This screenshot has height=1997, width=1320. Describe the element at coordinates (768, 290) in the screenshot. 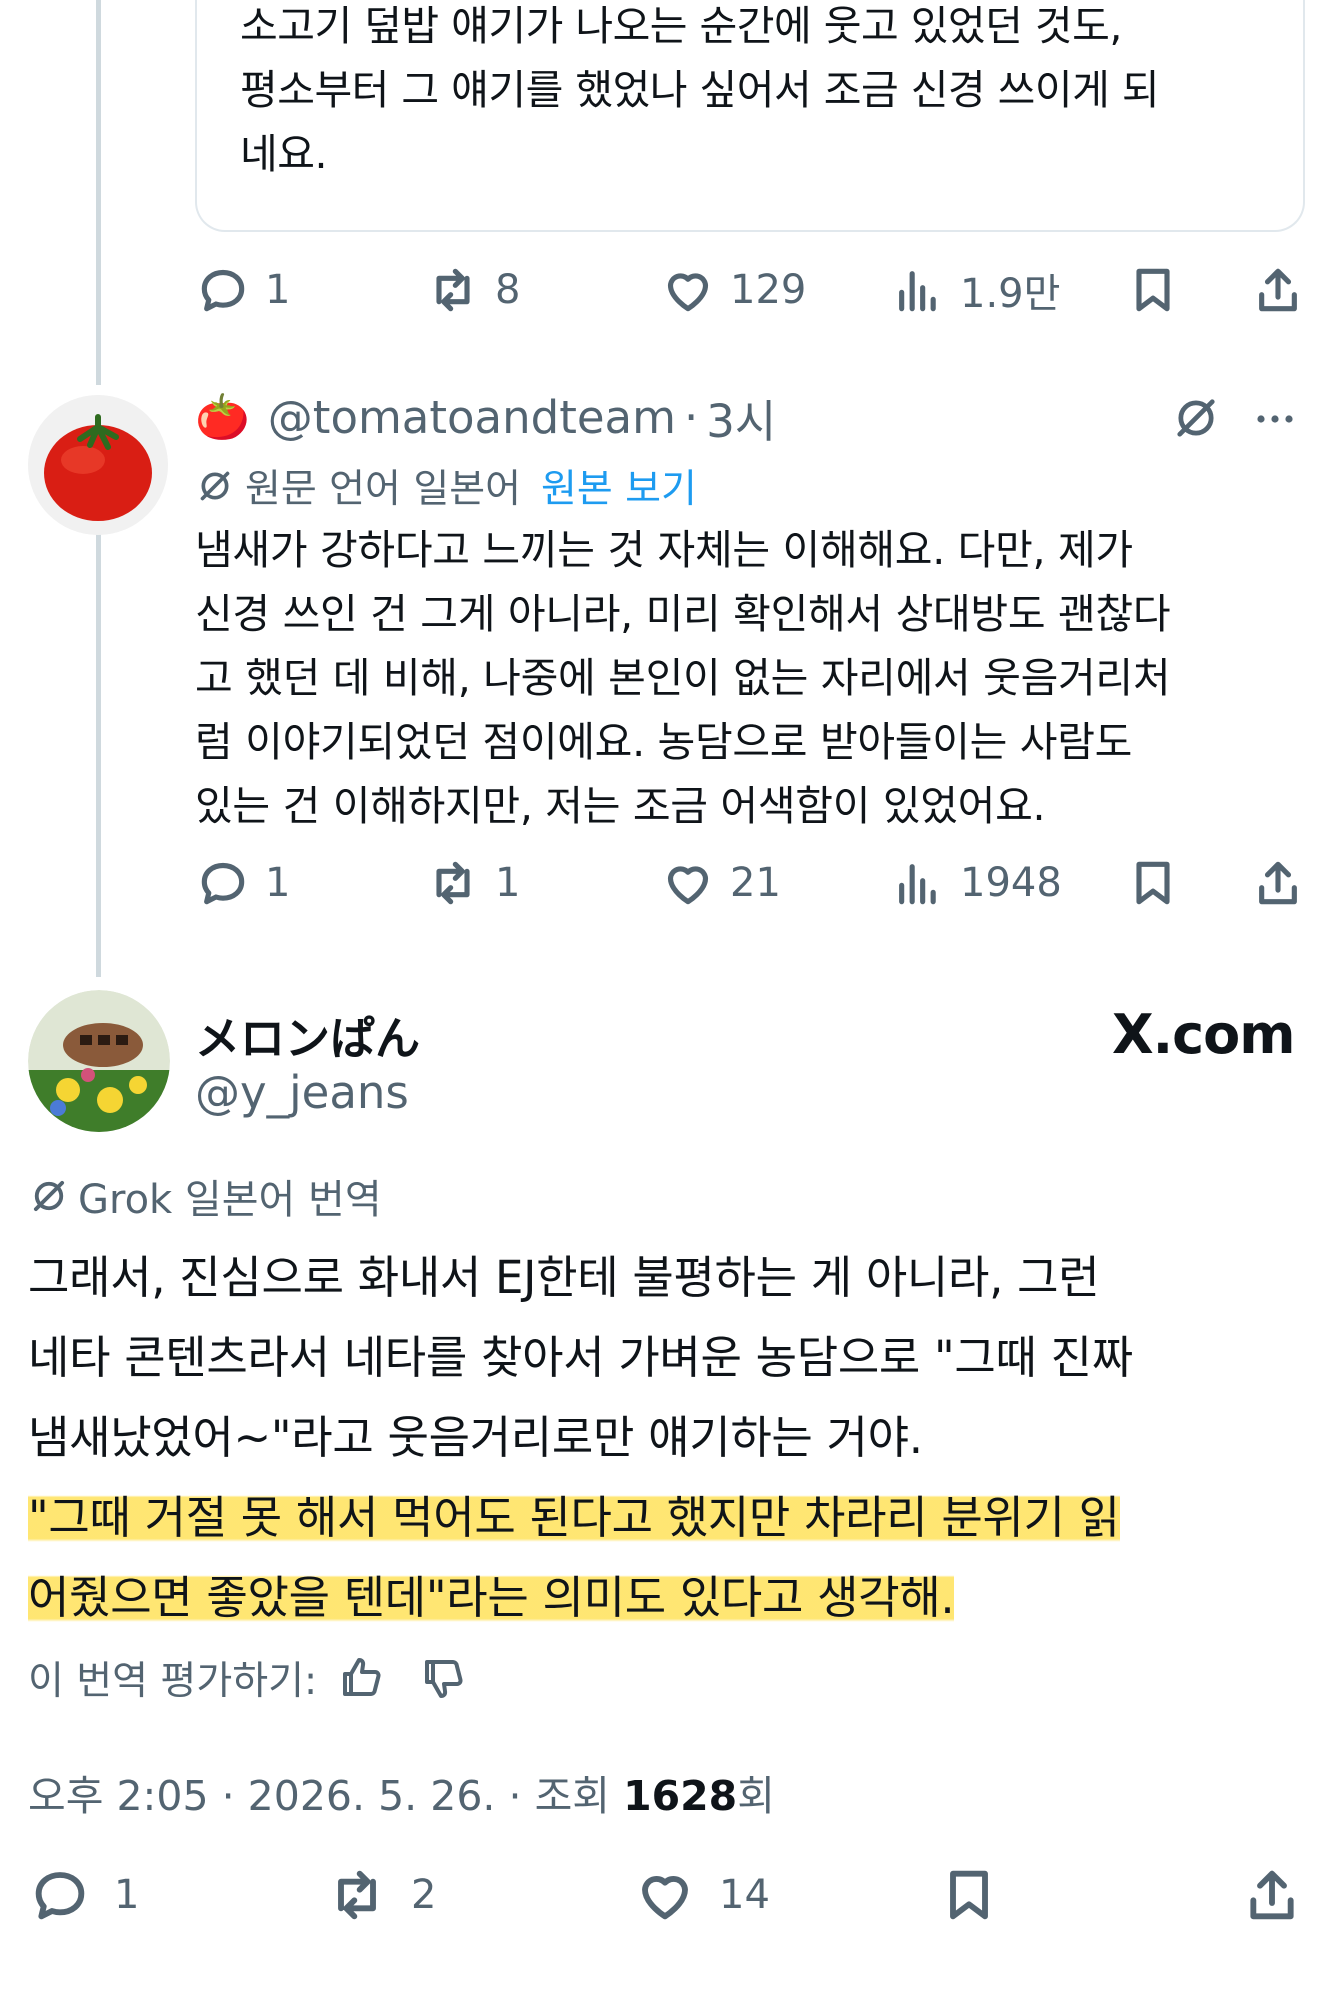

I see `like-count: 129` at that location.